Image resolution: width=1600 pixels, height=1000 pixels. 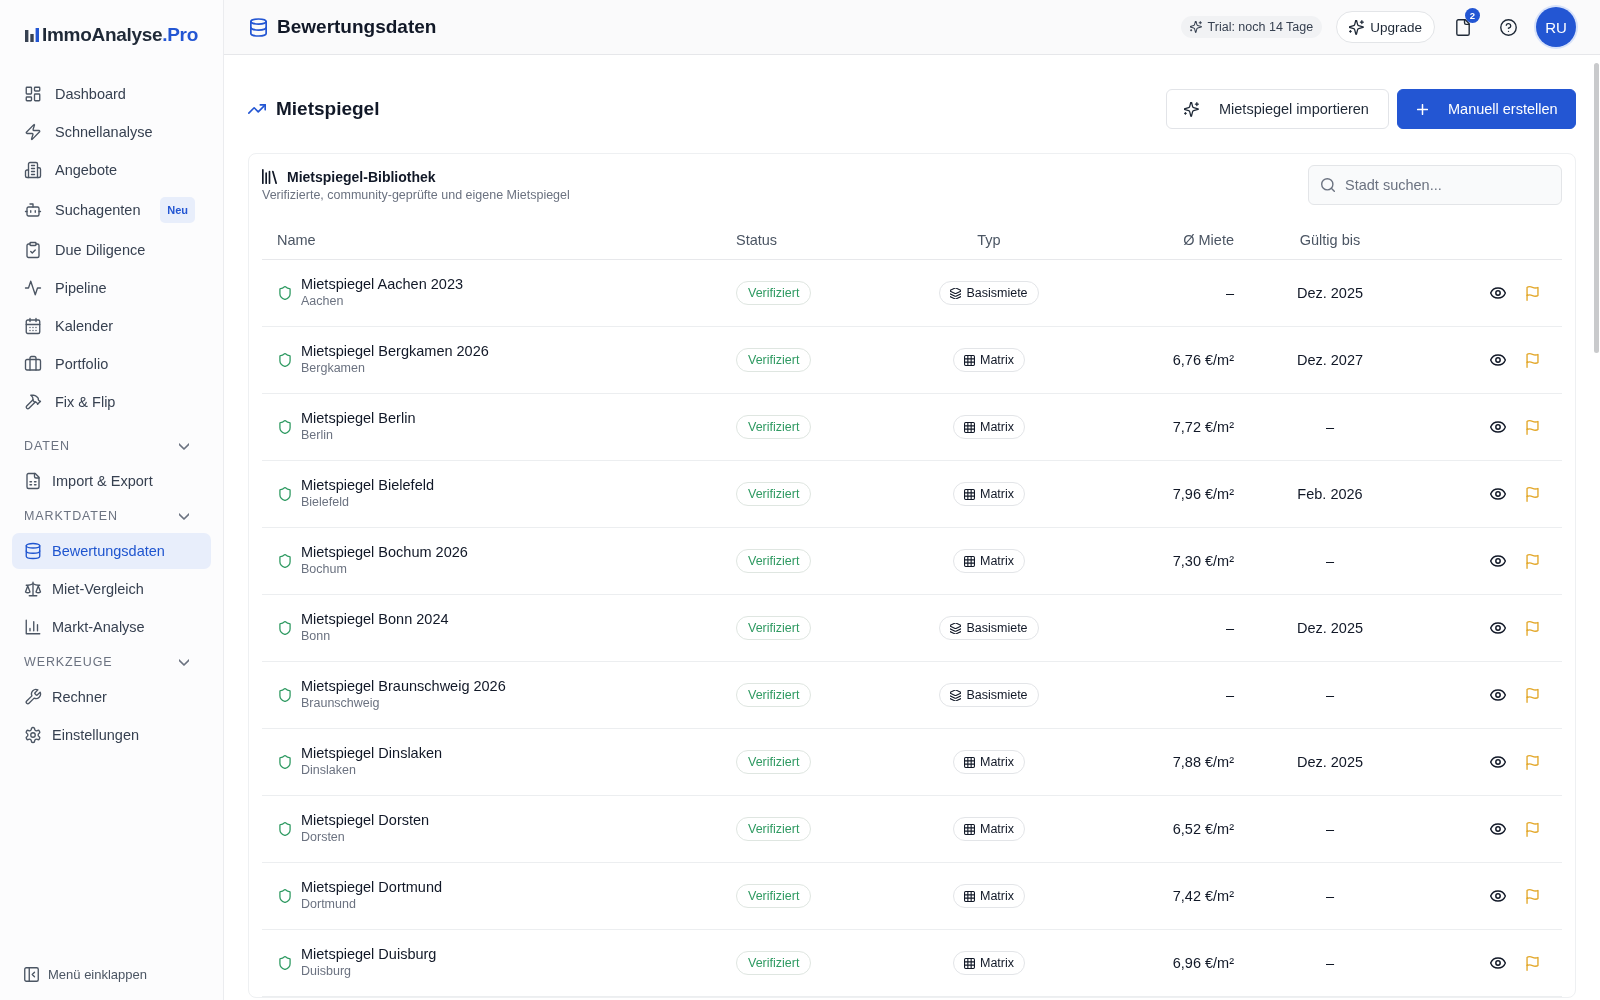 What do you see at coordinates (1330, 494) in the screenshot?
I see `valid-until-date: Feb. 2026` at bounding box center [1330, 494].